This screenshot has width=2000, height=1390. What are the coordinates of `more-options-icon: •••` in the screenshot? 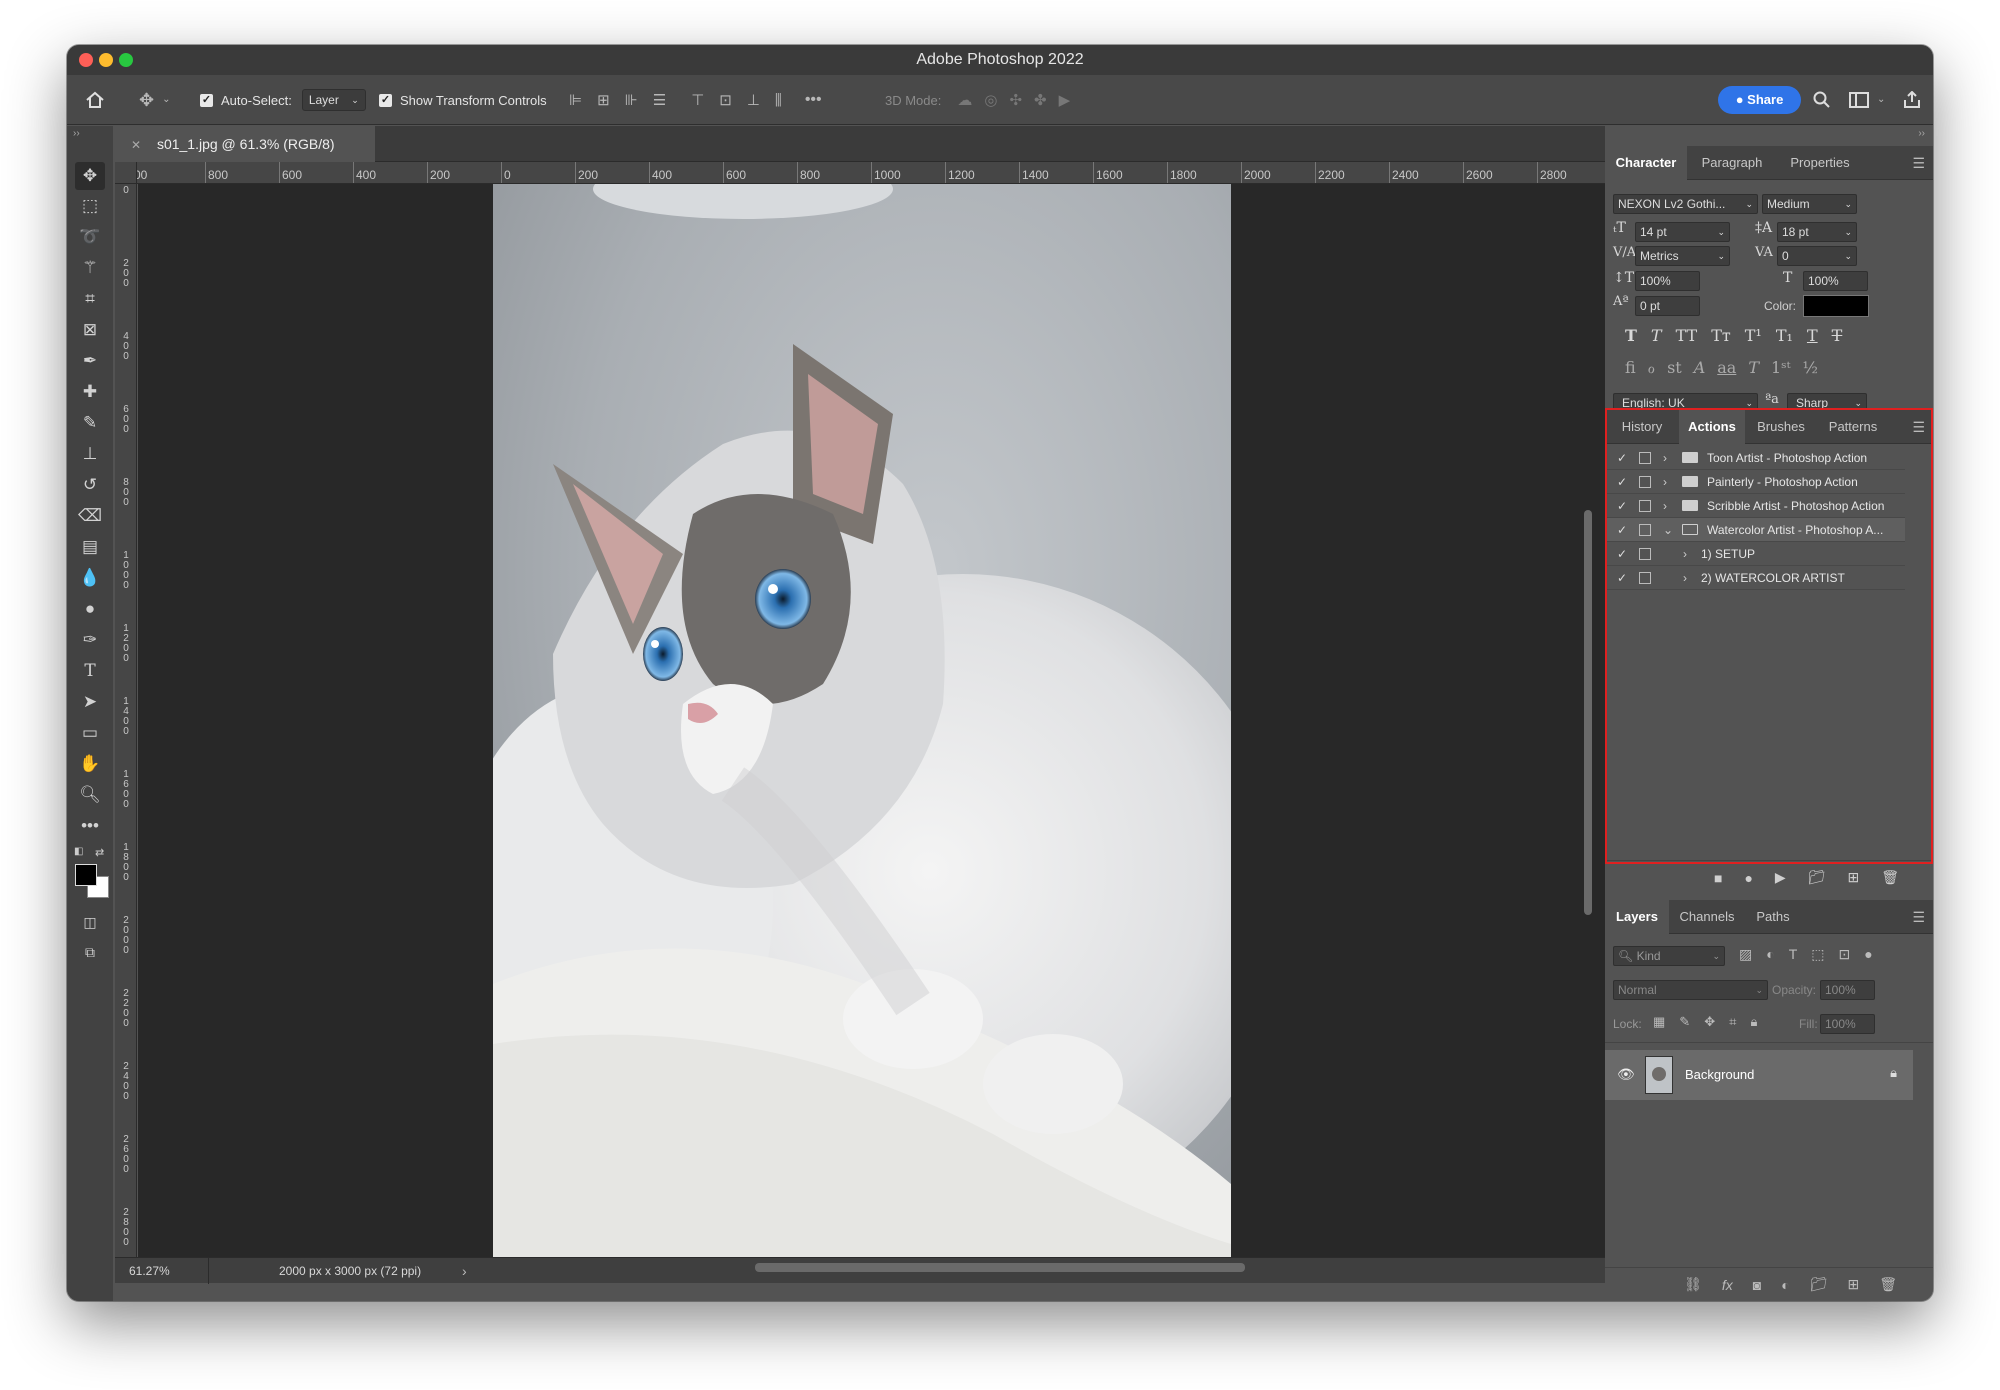 It's located at (813, 100).